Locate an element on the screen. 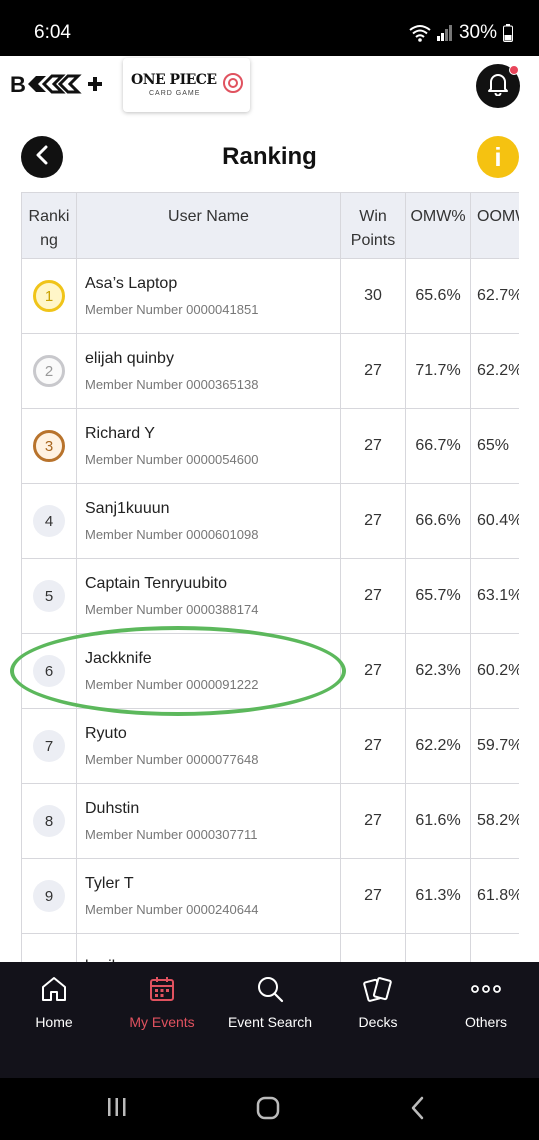  nav-others: Others is located at coordinates (485, 1001).